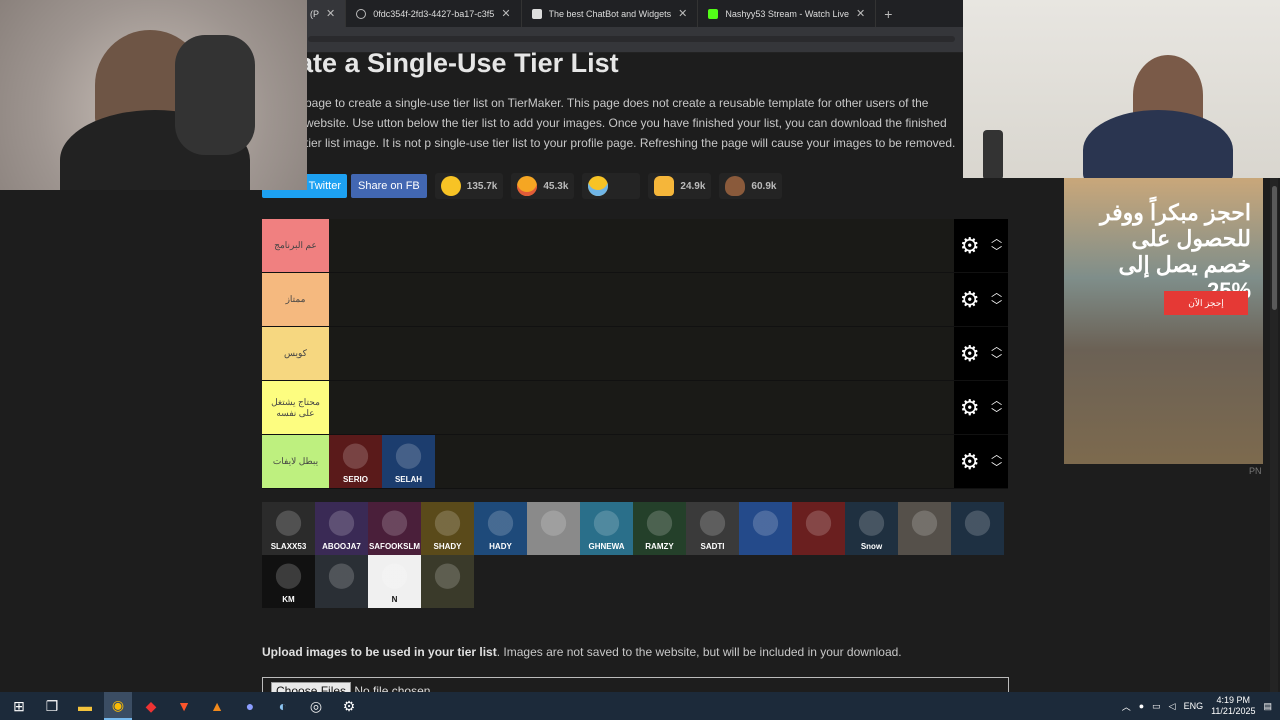 This screenshot has width=1280, height=720. What do you see at coordinates (295, 461) in the screenshot?
I see `tier-label: يبطل لايفات` at bounding box center [295, 461].